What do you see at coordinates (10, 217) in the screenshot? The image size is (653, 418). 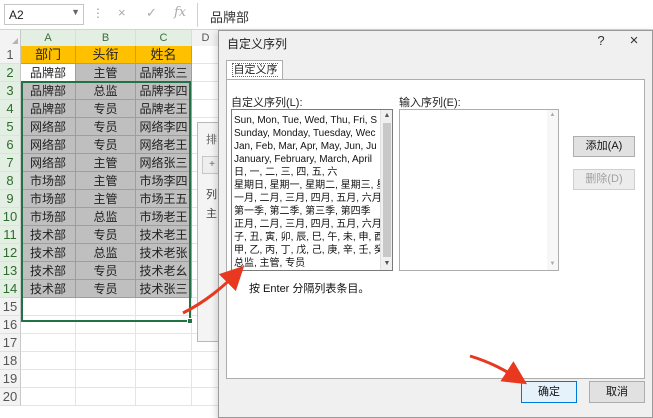 I see `row-header: 10` at bounding box center [10, 217].